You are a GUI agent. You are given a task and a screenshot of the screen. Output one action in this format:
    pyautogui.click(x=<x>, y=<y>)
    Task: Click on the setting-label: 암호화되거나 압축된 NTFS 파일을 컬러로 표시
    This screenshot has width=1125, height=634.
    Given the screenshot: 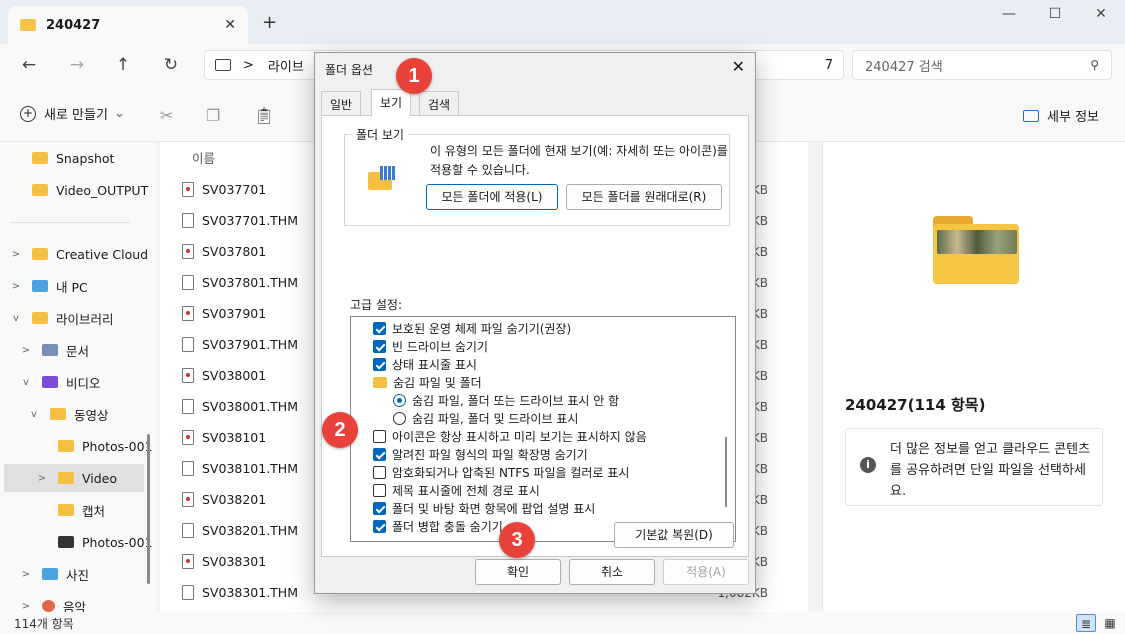 What is the action you would take?
    pyautogui.click(x=511, y=472)
    